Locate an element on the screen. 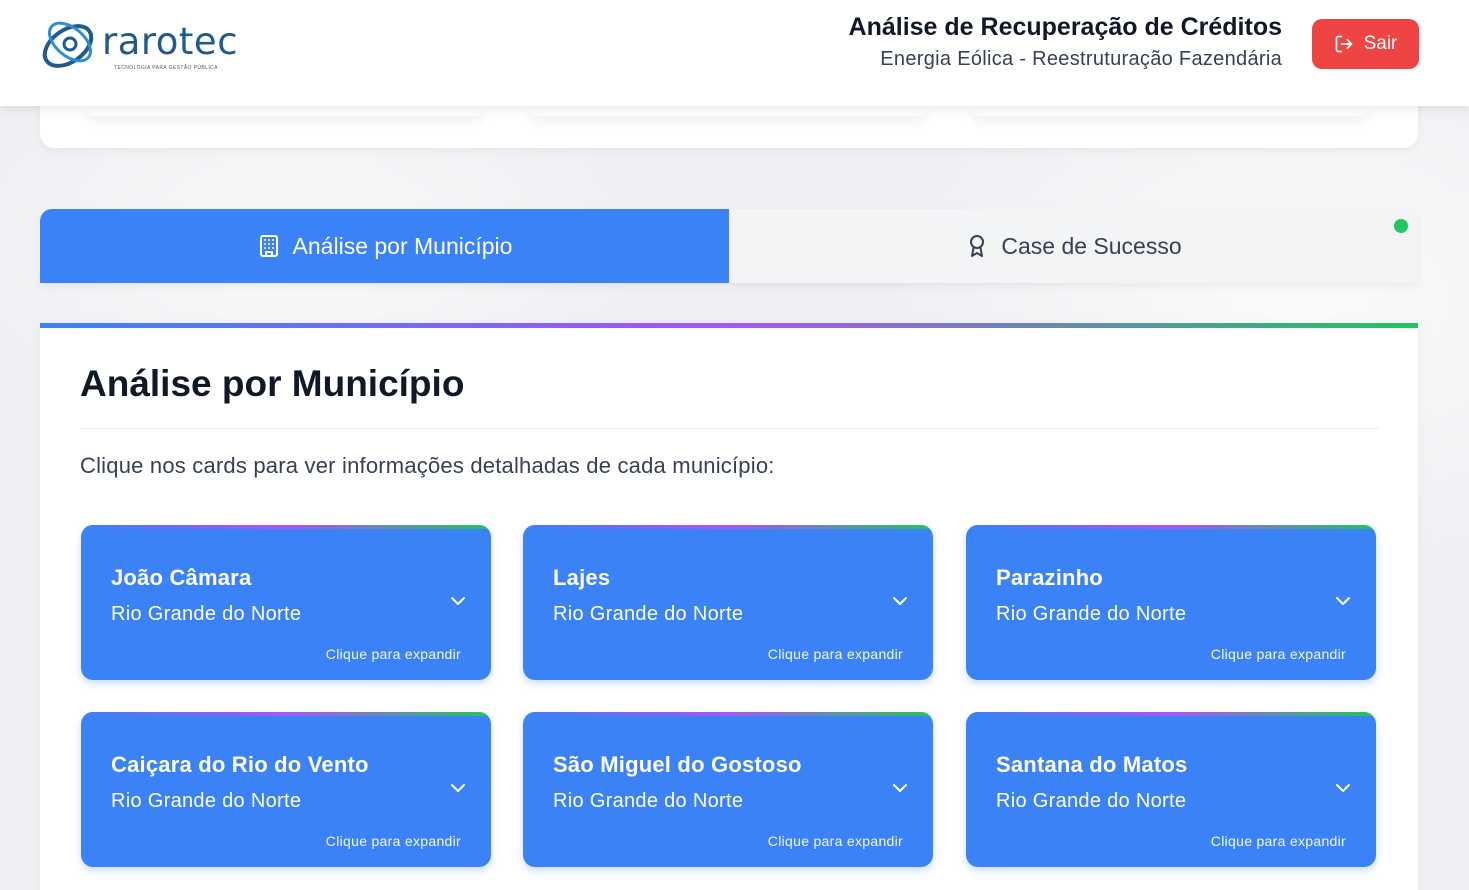 Image resolution: width=1469 pixels, height=890 pixels. award-icon is located at coordinates (977, 246).